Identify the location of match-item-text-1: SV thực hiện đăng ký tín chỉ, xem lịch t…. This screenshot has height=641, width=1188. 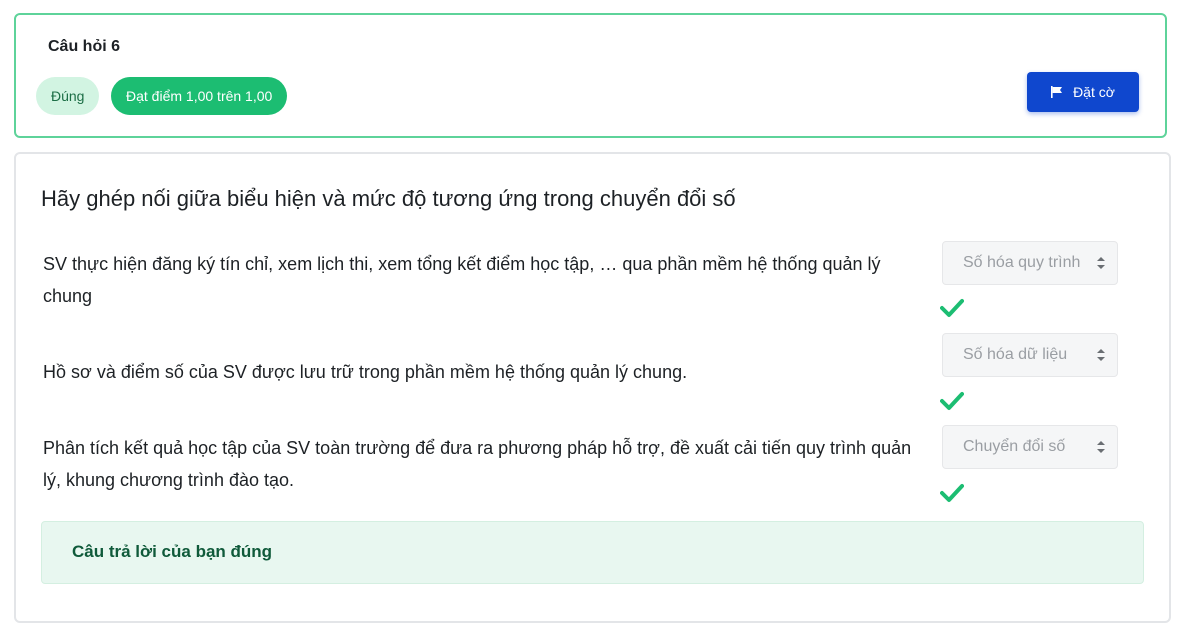
(462, 280).